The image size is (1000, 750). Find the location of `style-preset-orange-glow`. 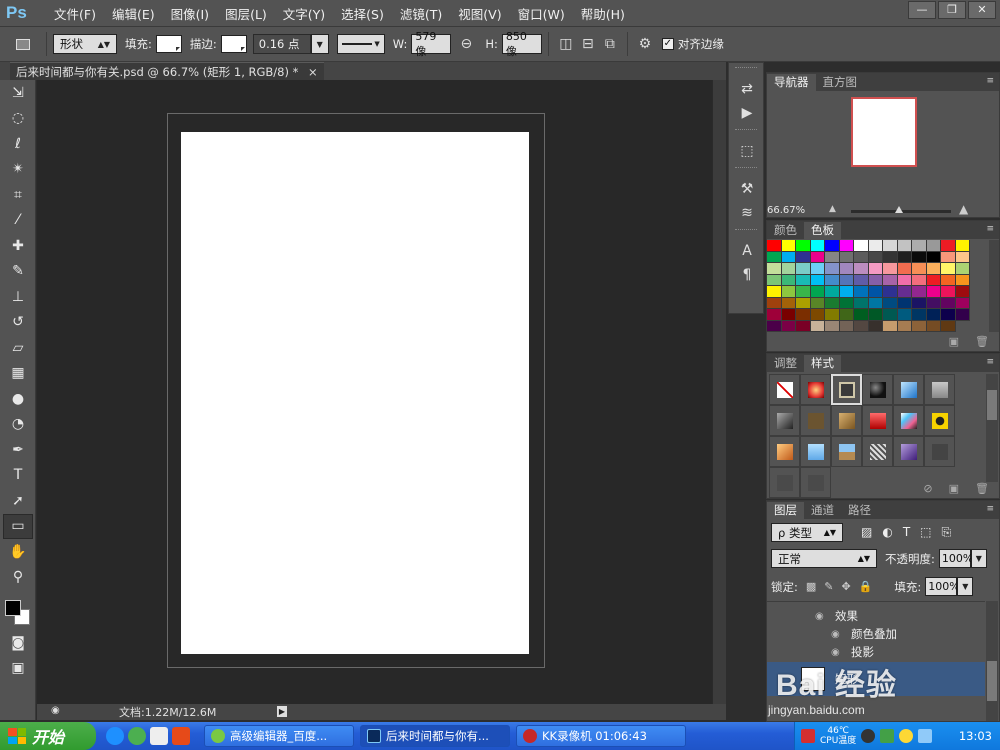

style-preset-orange-glow is located at coordinates (784, 451).